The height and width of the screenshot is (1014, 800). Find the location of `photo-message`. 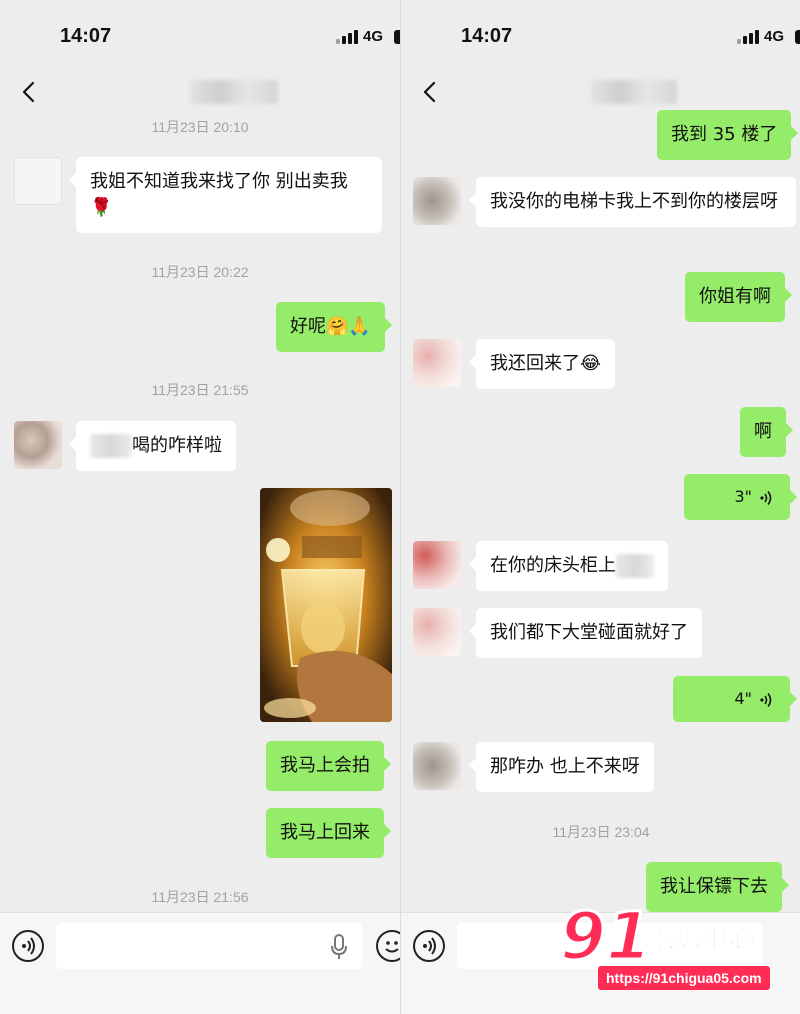

photo-message is located at coordinates (326, 605).